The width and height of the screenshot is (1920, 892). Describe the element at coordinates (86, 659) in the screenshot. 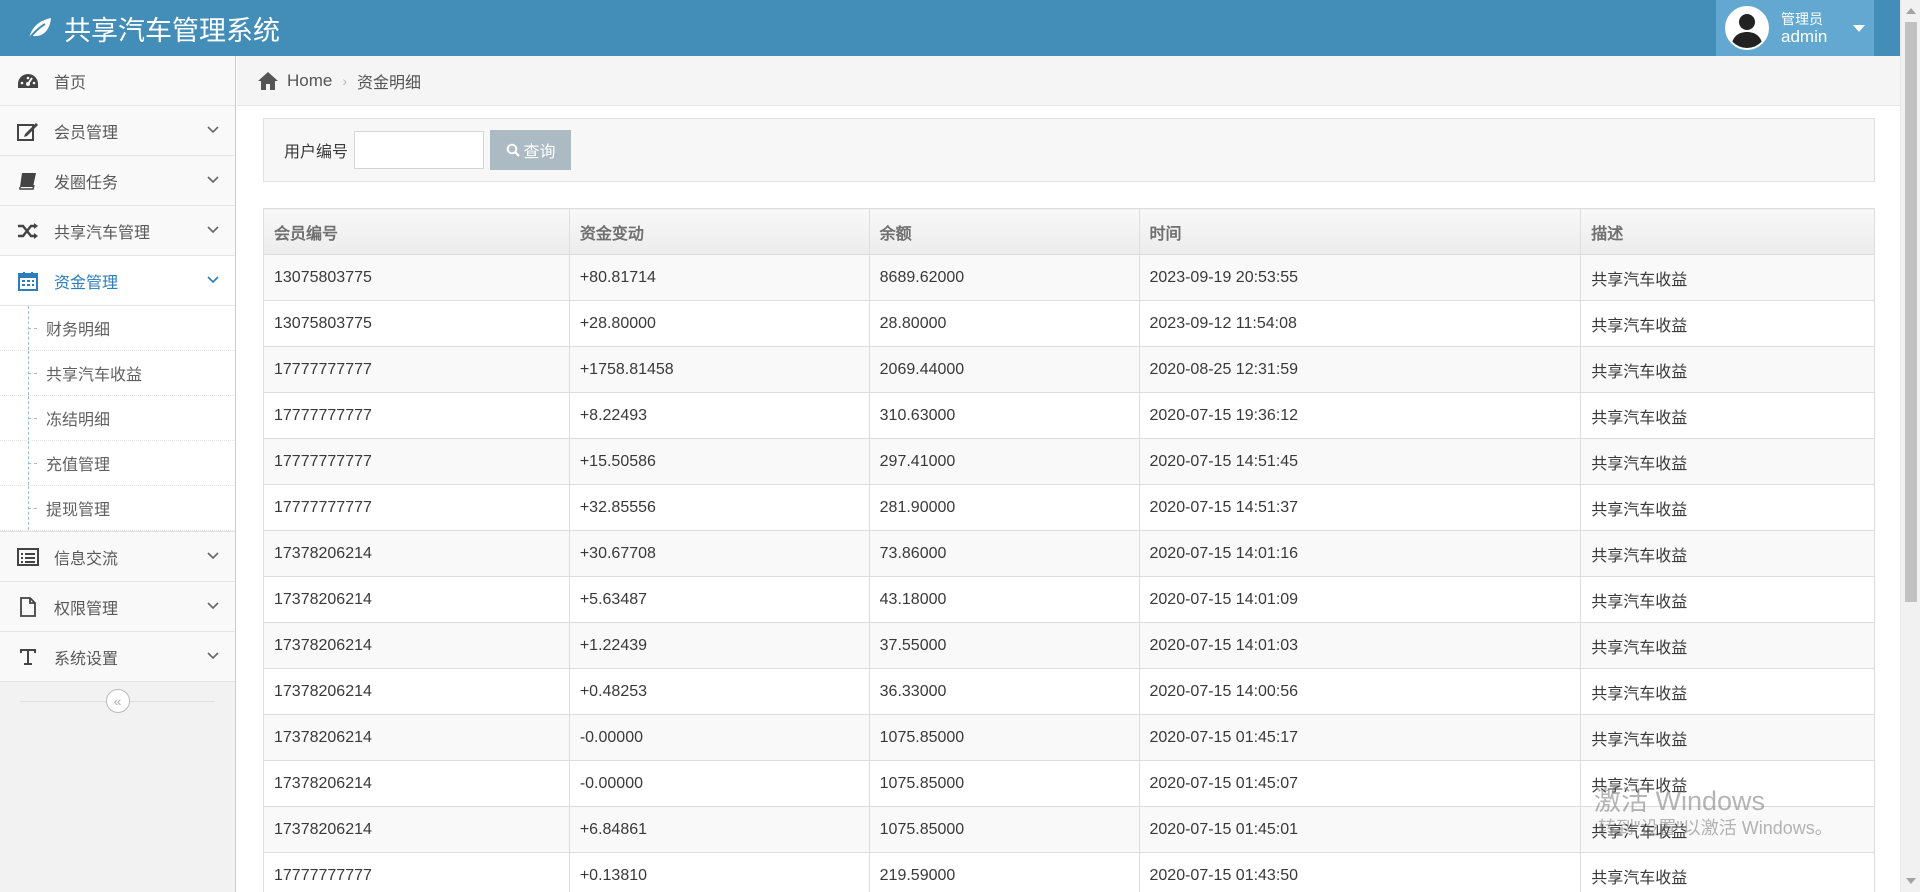

I see `sidebar-item-label: 系统设置` at that location.